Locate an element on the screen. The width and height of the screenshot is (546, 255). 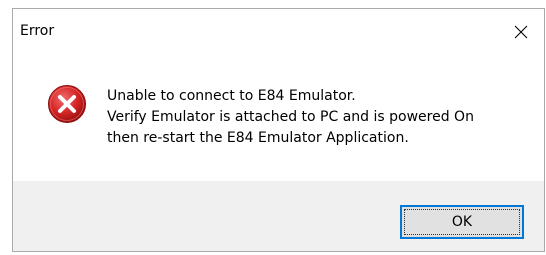
close-button is located at coordinates (521, 32).